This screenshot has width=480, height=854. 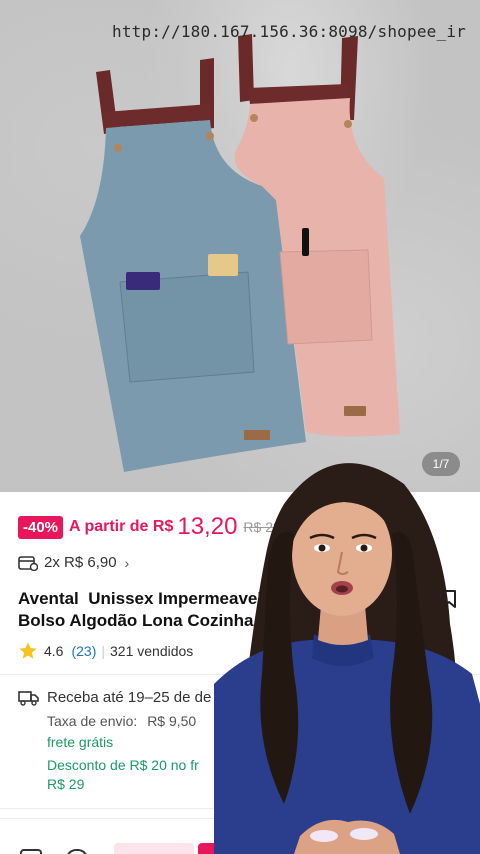 I want to click on shipping-fee-value: R$ 9,50, so click(x=172, y=721).